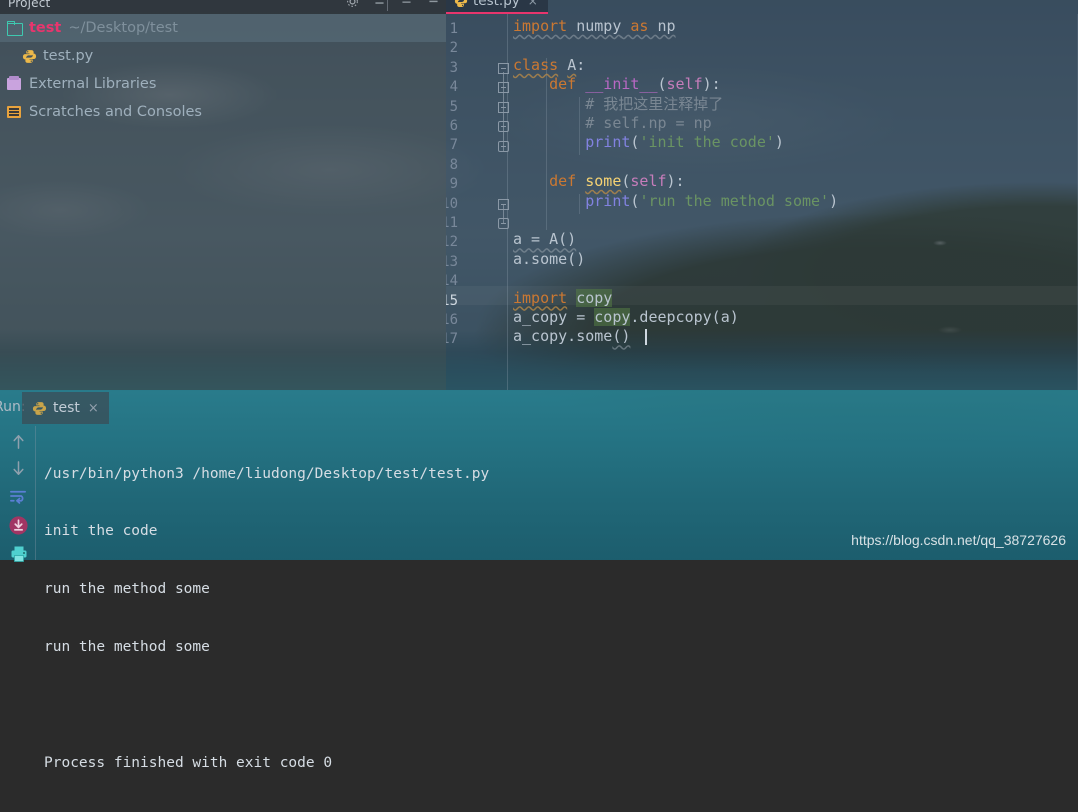  Describe the element at coordinates (15, 84) in the screenshot. I see `library-icon` at that location.